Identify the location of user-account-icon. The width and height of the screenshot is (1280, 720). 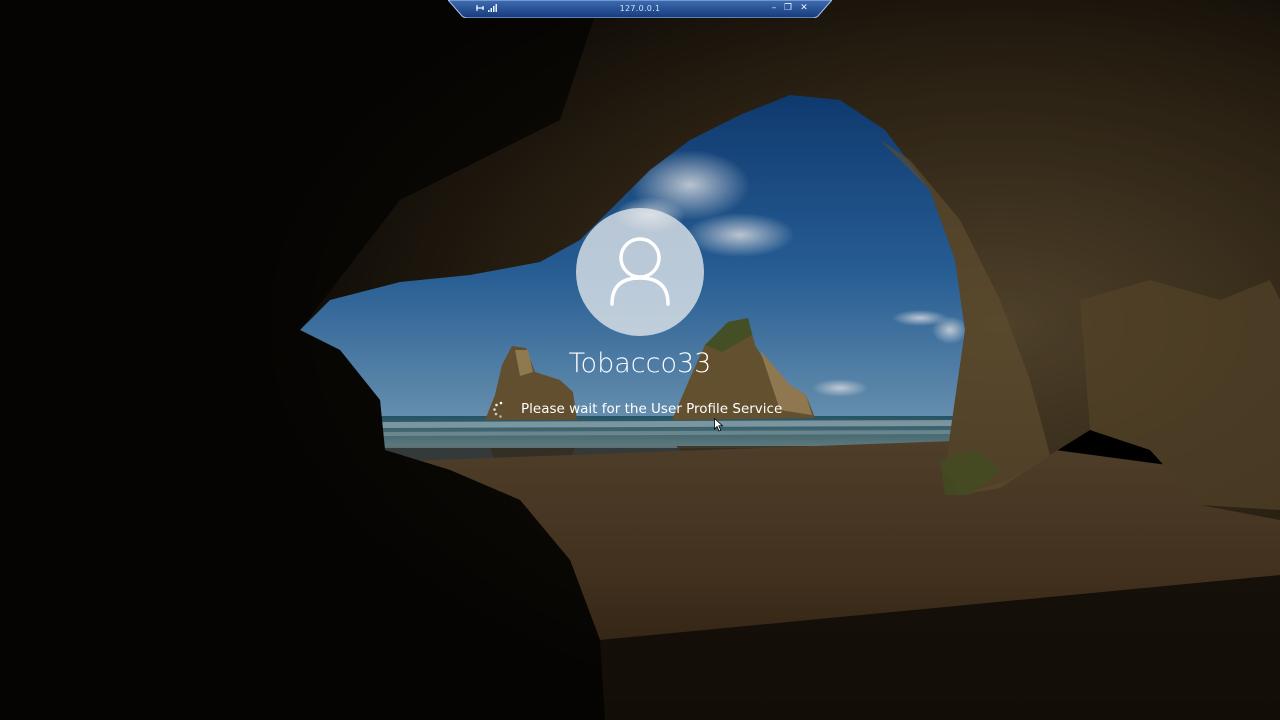
(640, 271).